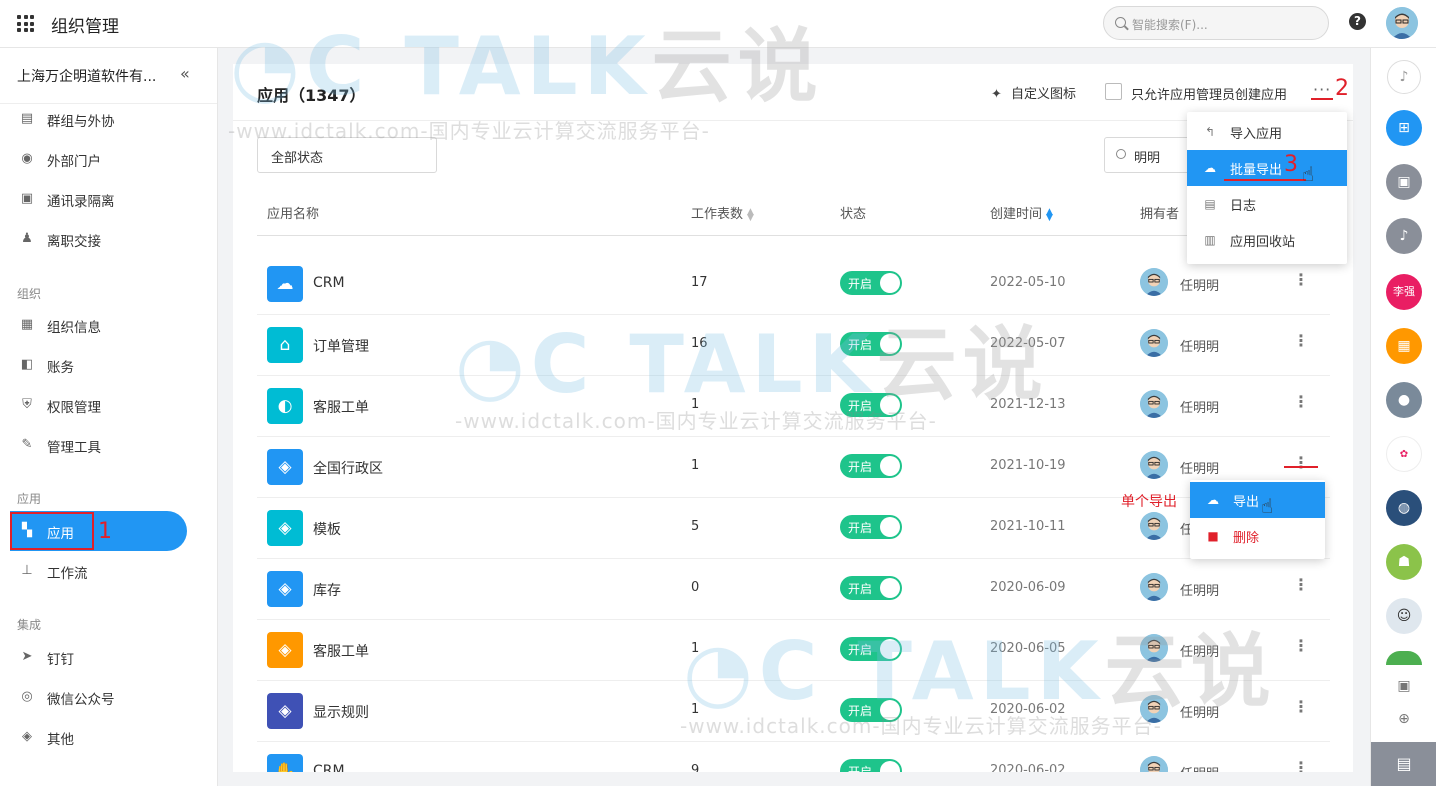  Describe the element at coordinates (327, 590) in the screenshot. I see `app-name: 库存` at that location.